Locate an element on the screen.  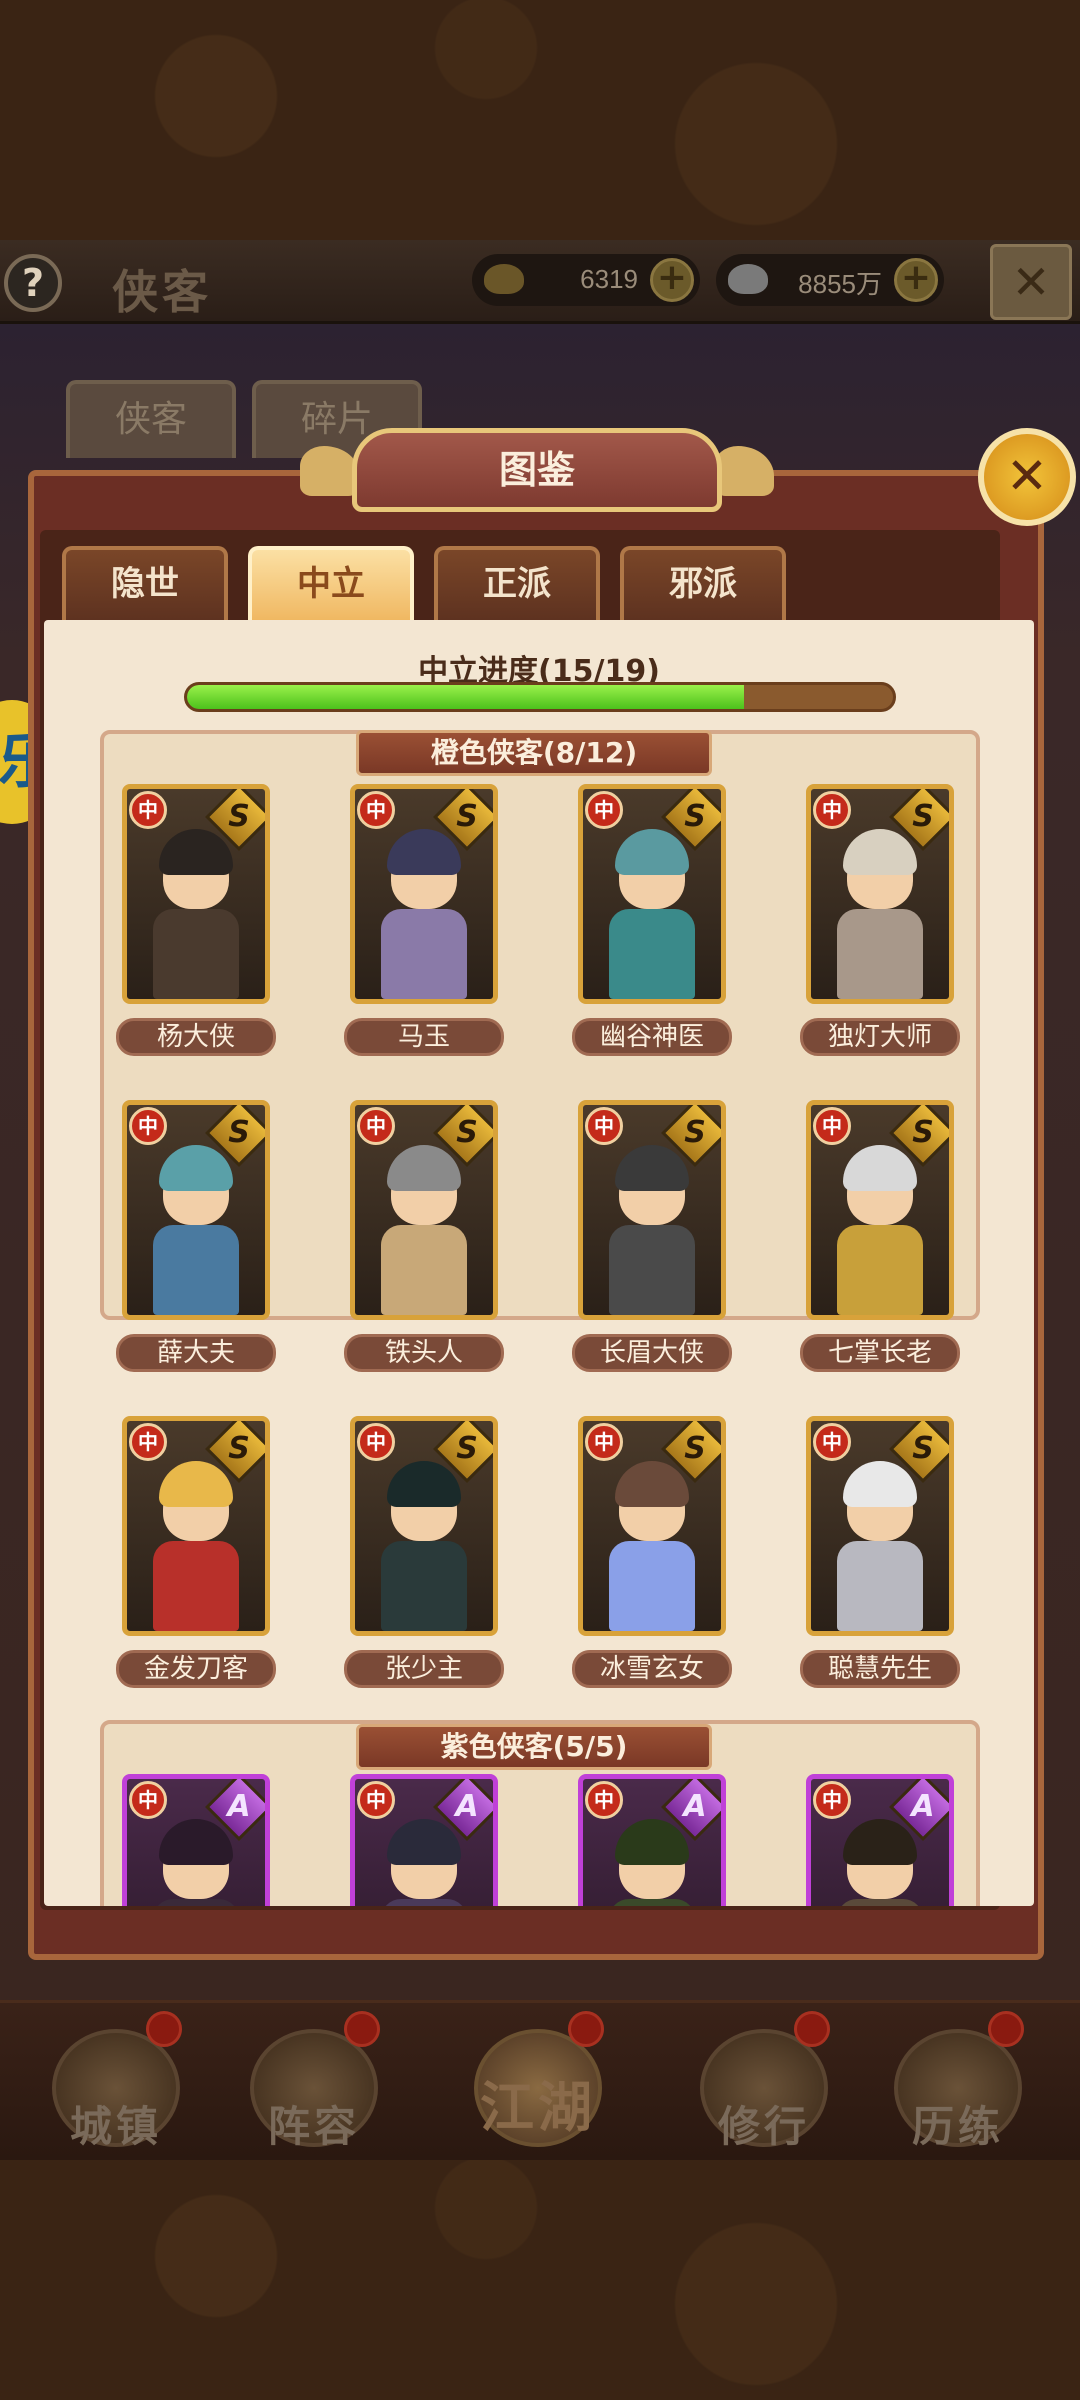
nav-experience: 历练 is located at coordinates (958, 2087).